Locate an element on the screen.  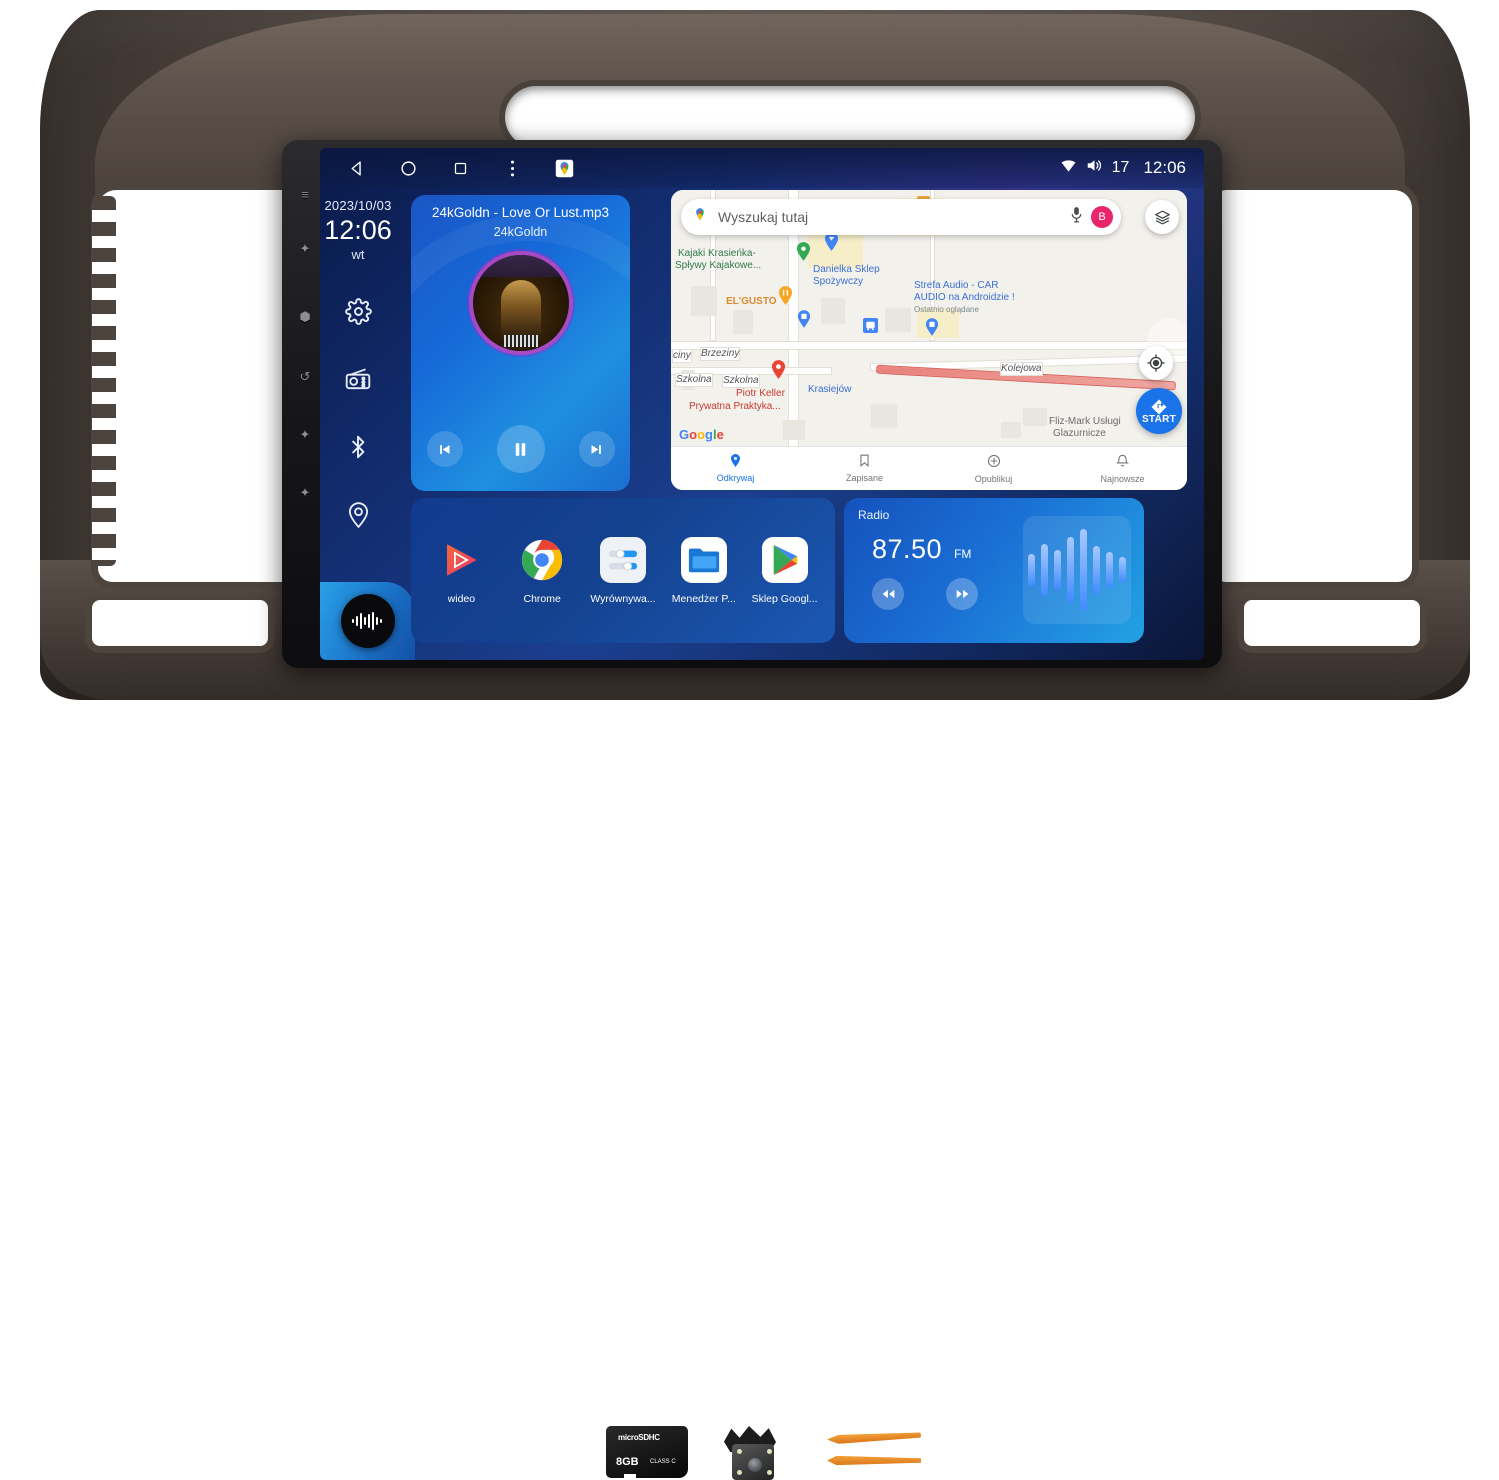
app-shortcut-video: wideo is located at coordinates (461, 571).